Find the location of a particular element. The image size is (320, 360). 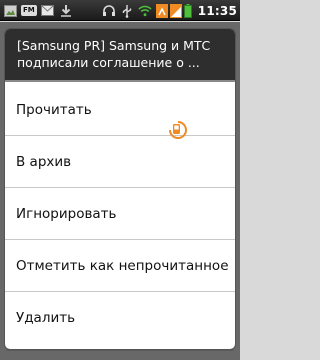

wifi-icon is located at coordinates (145, 11).